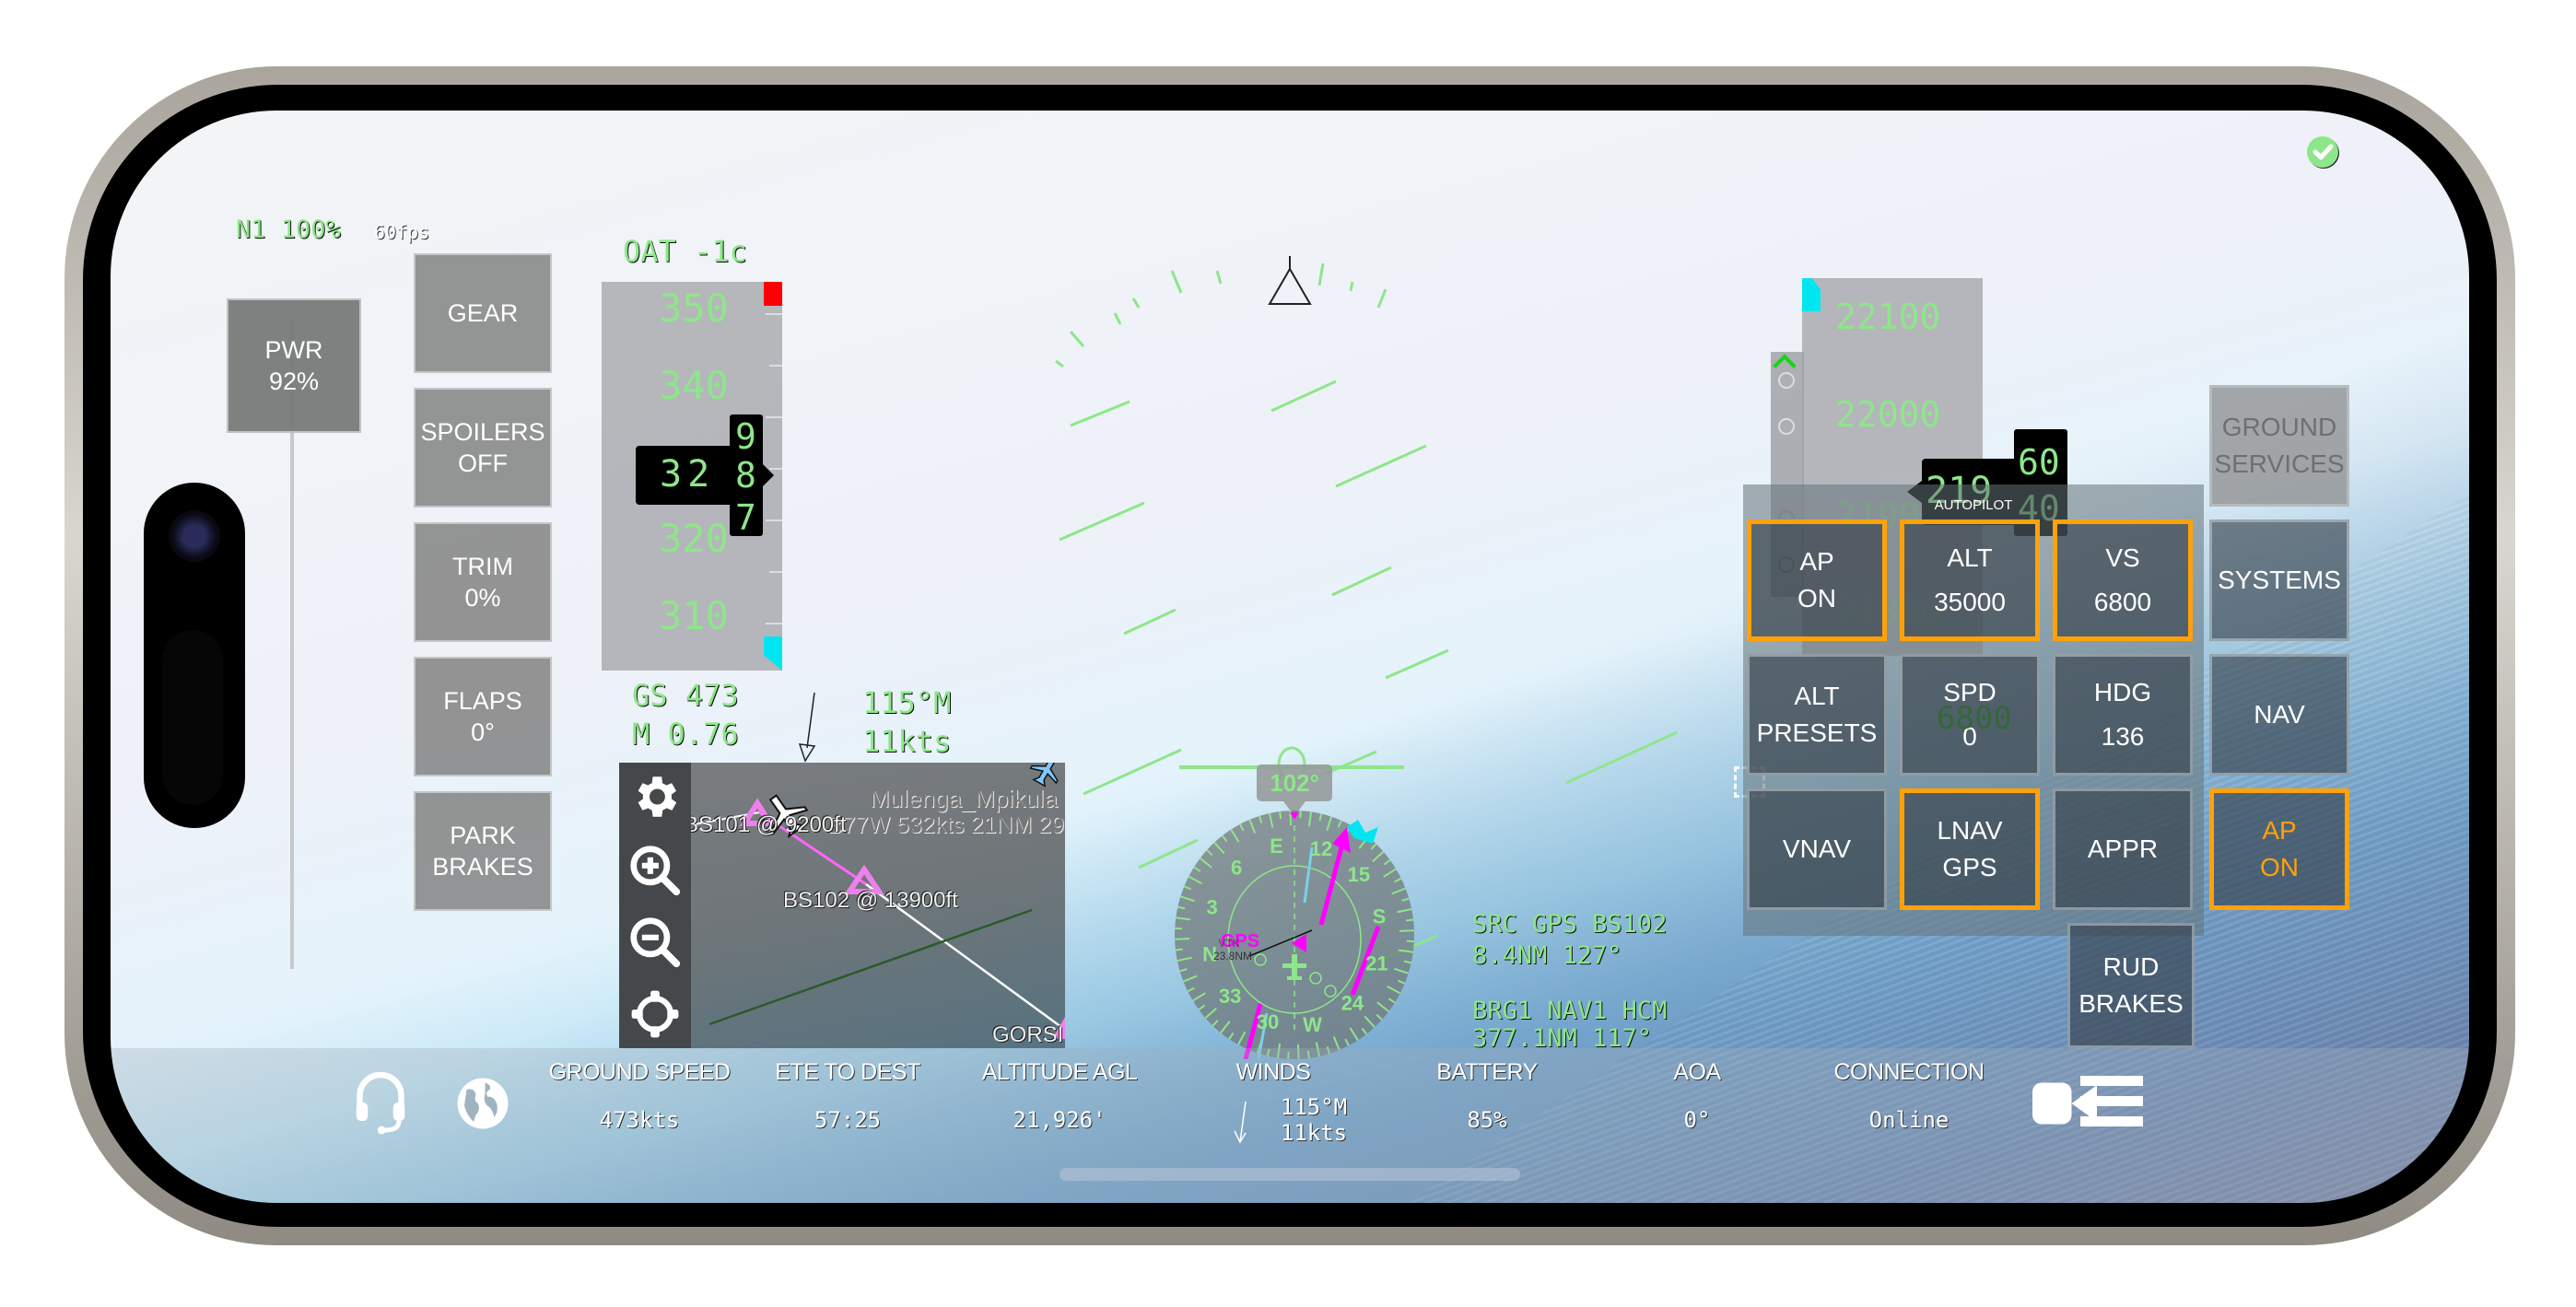  What do you see at coordinates (2322, 152) in the screenshot?
I see `connection-ok-icon` at bounding box center [2322, 152].